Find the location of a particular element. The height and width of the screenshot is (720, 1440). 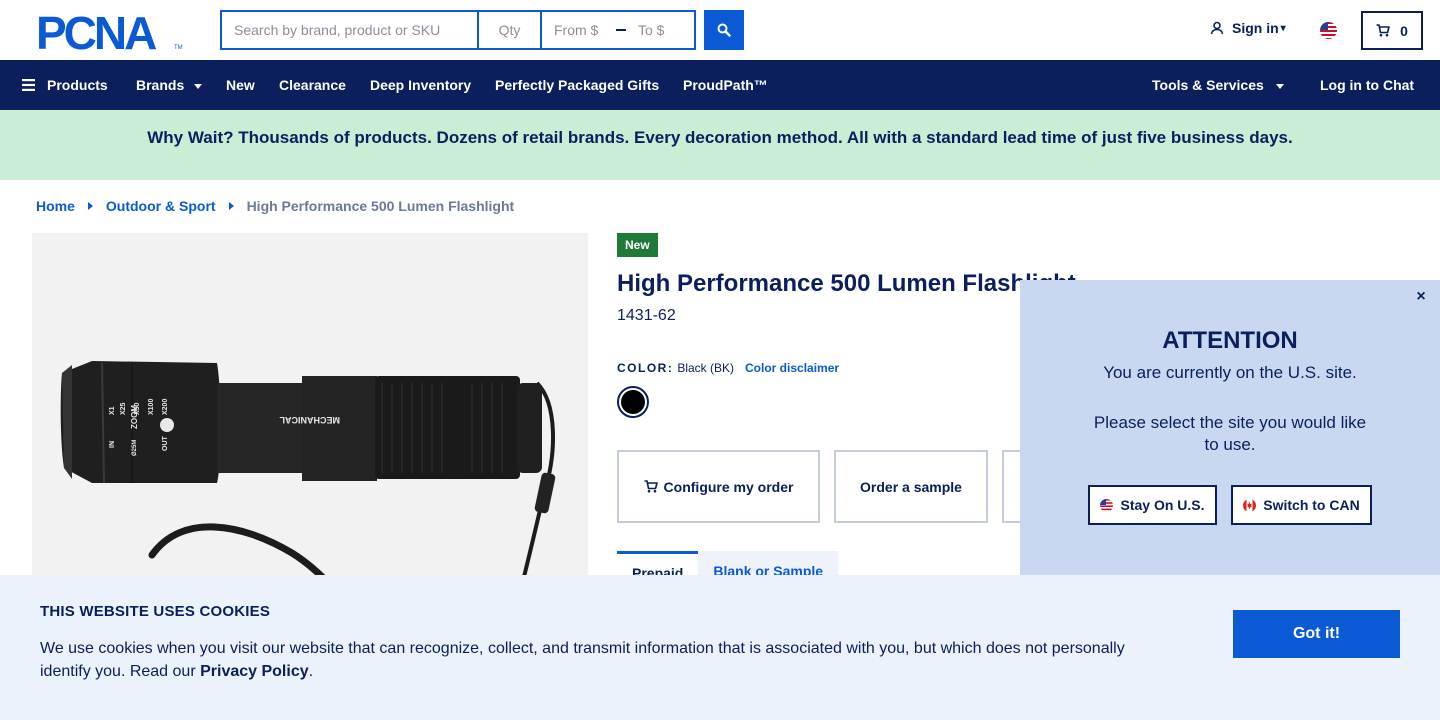

nav-deep-inventory-label: Deep Inventory is located at coordinates (421, 85).